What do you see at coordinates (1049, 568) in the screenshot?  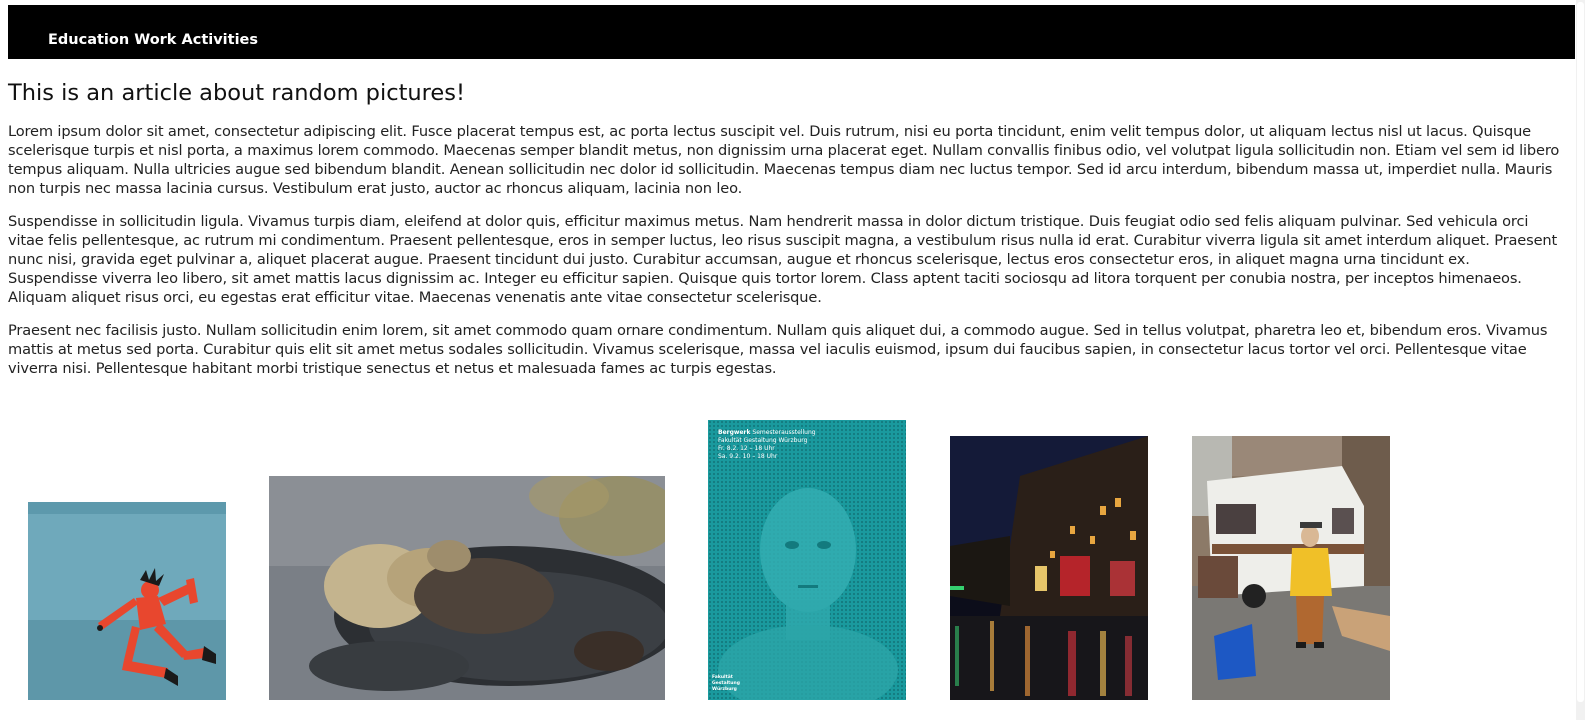 I see `picture-night-canal` at bounding box center [1049, 568].